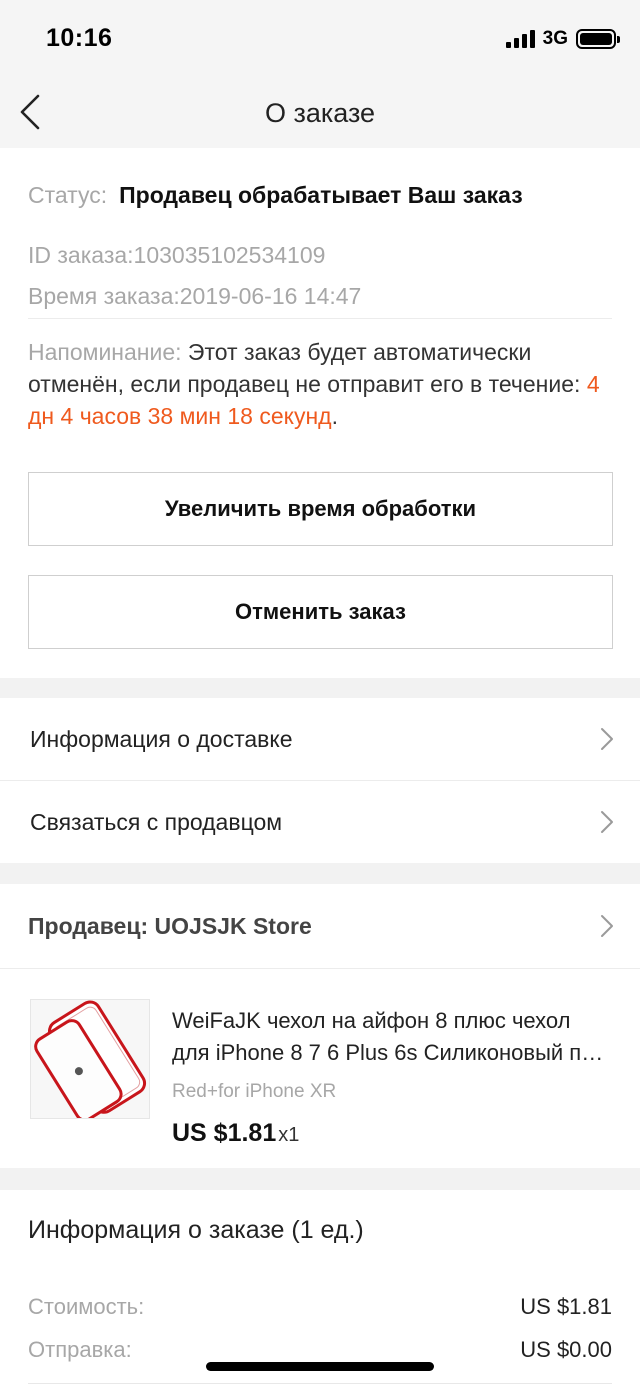  Describe the element at coordinates (320, 1350) in the screenshot. I see `shipping-row: Отправка: US $0.00` at that location.